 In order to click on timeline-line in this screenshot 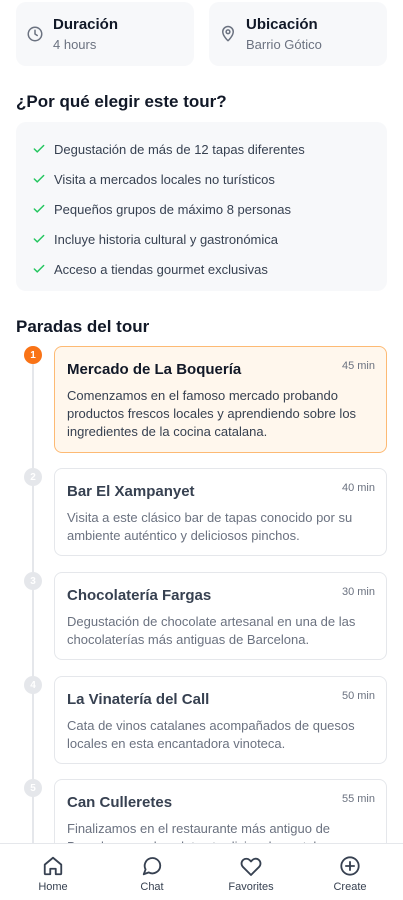, I will do `click(33, 628)`.